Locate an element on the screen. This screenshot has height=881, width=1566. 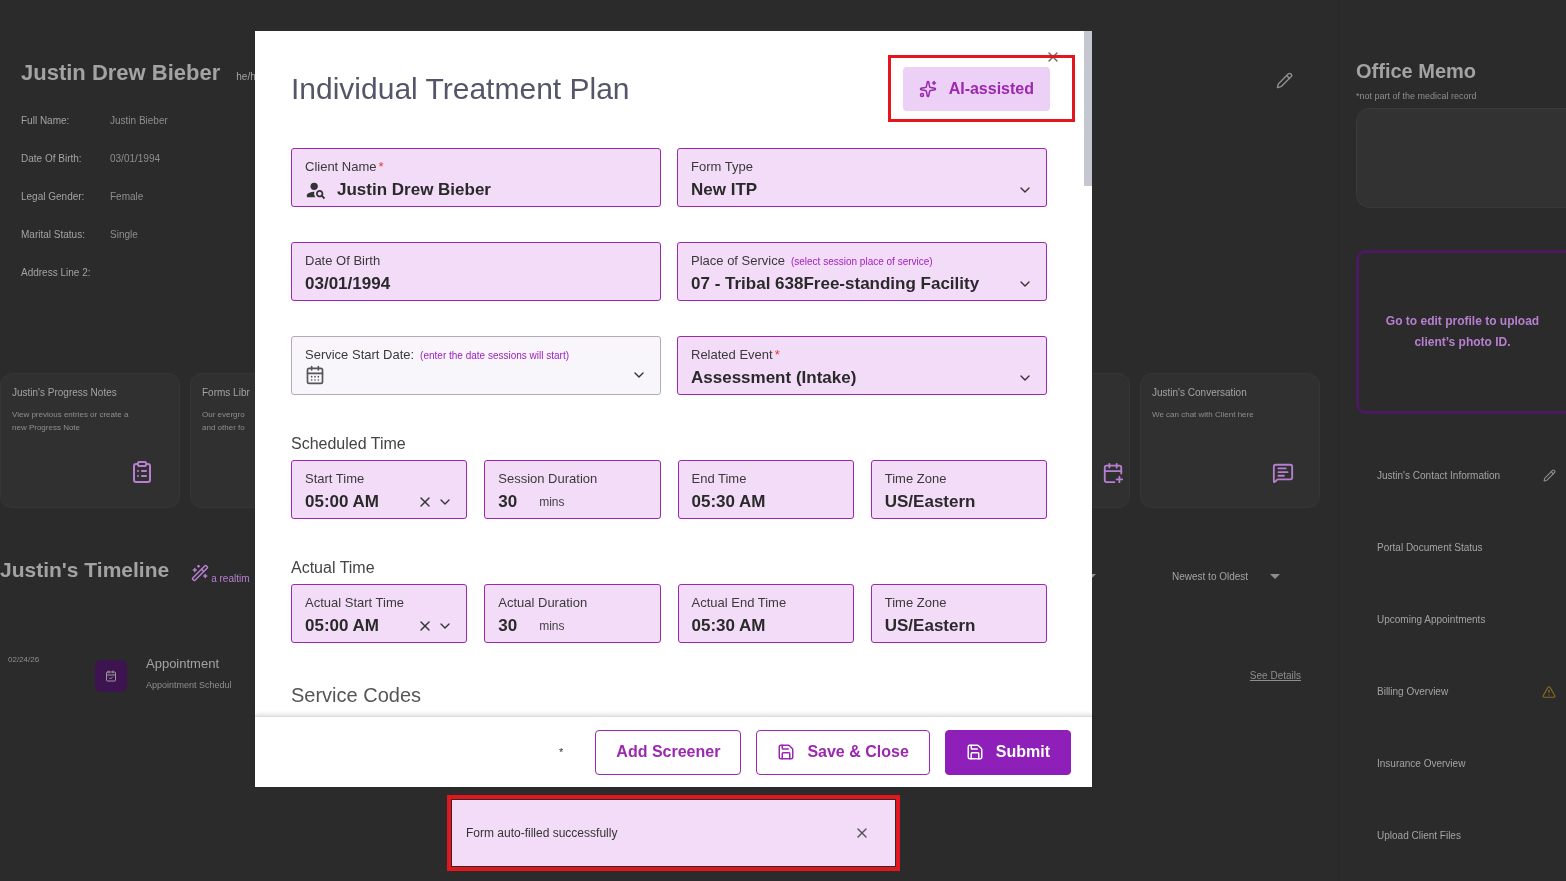
form-field: Actual Duration 30 mins is located at coordinates (572, 613).